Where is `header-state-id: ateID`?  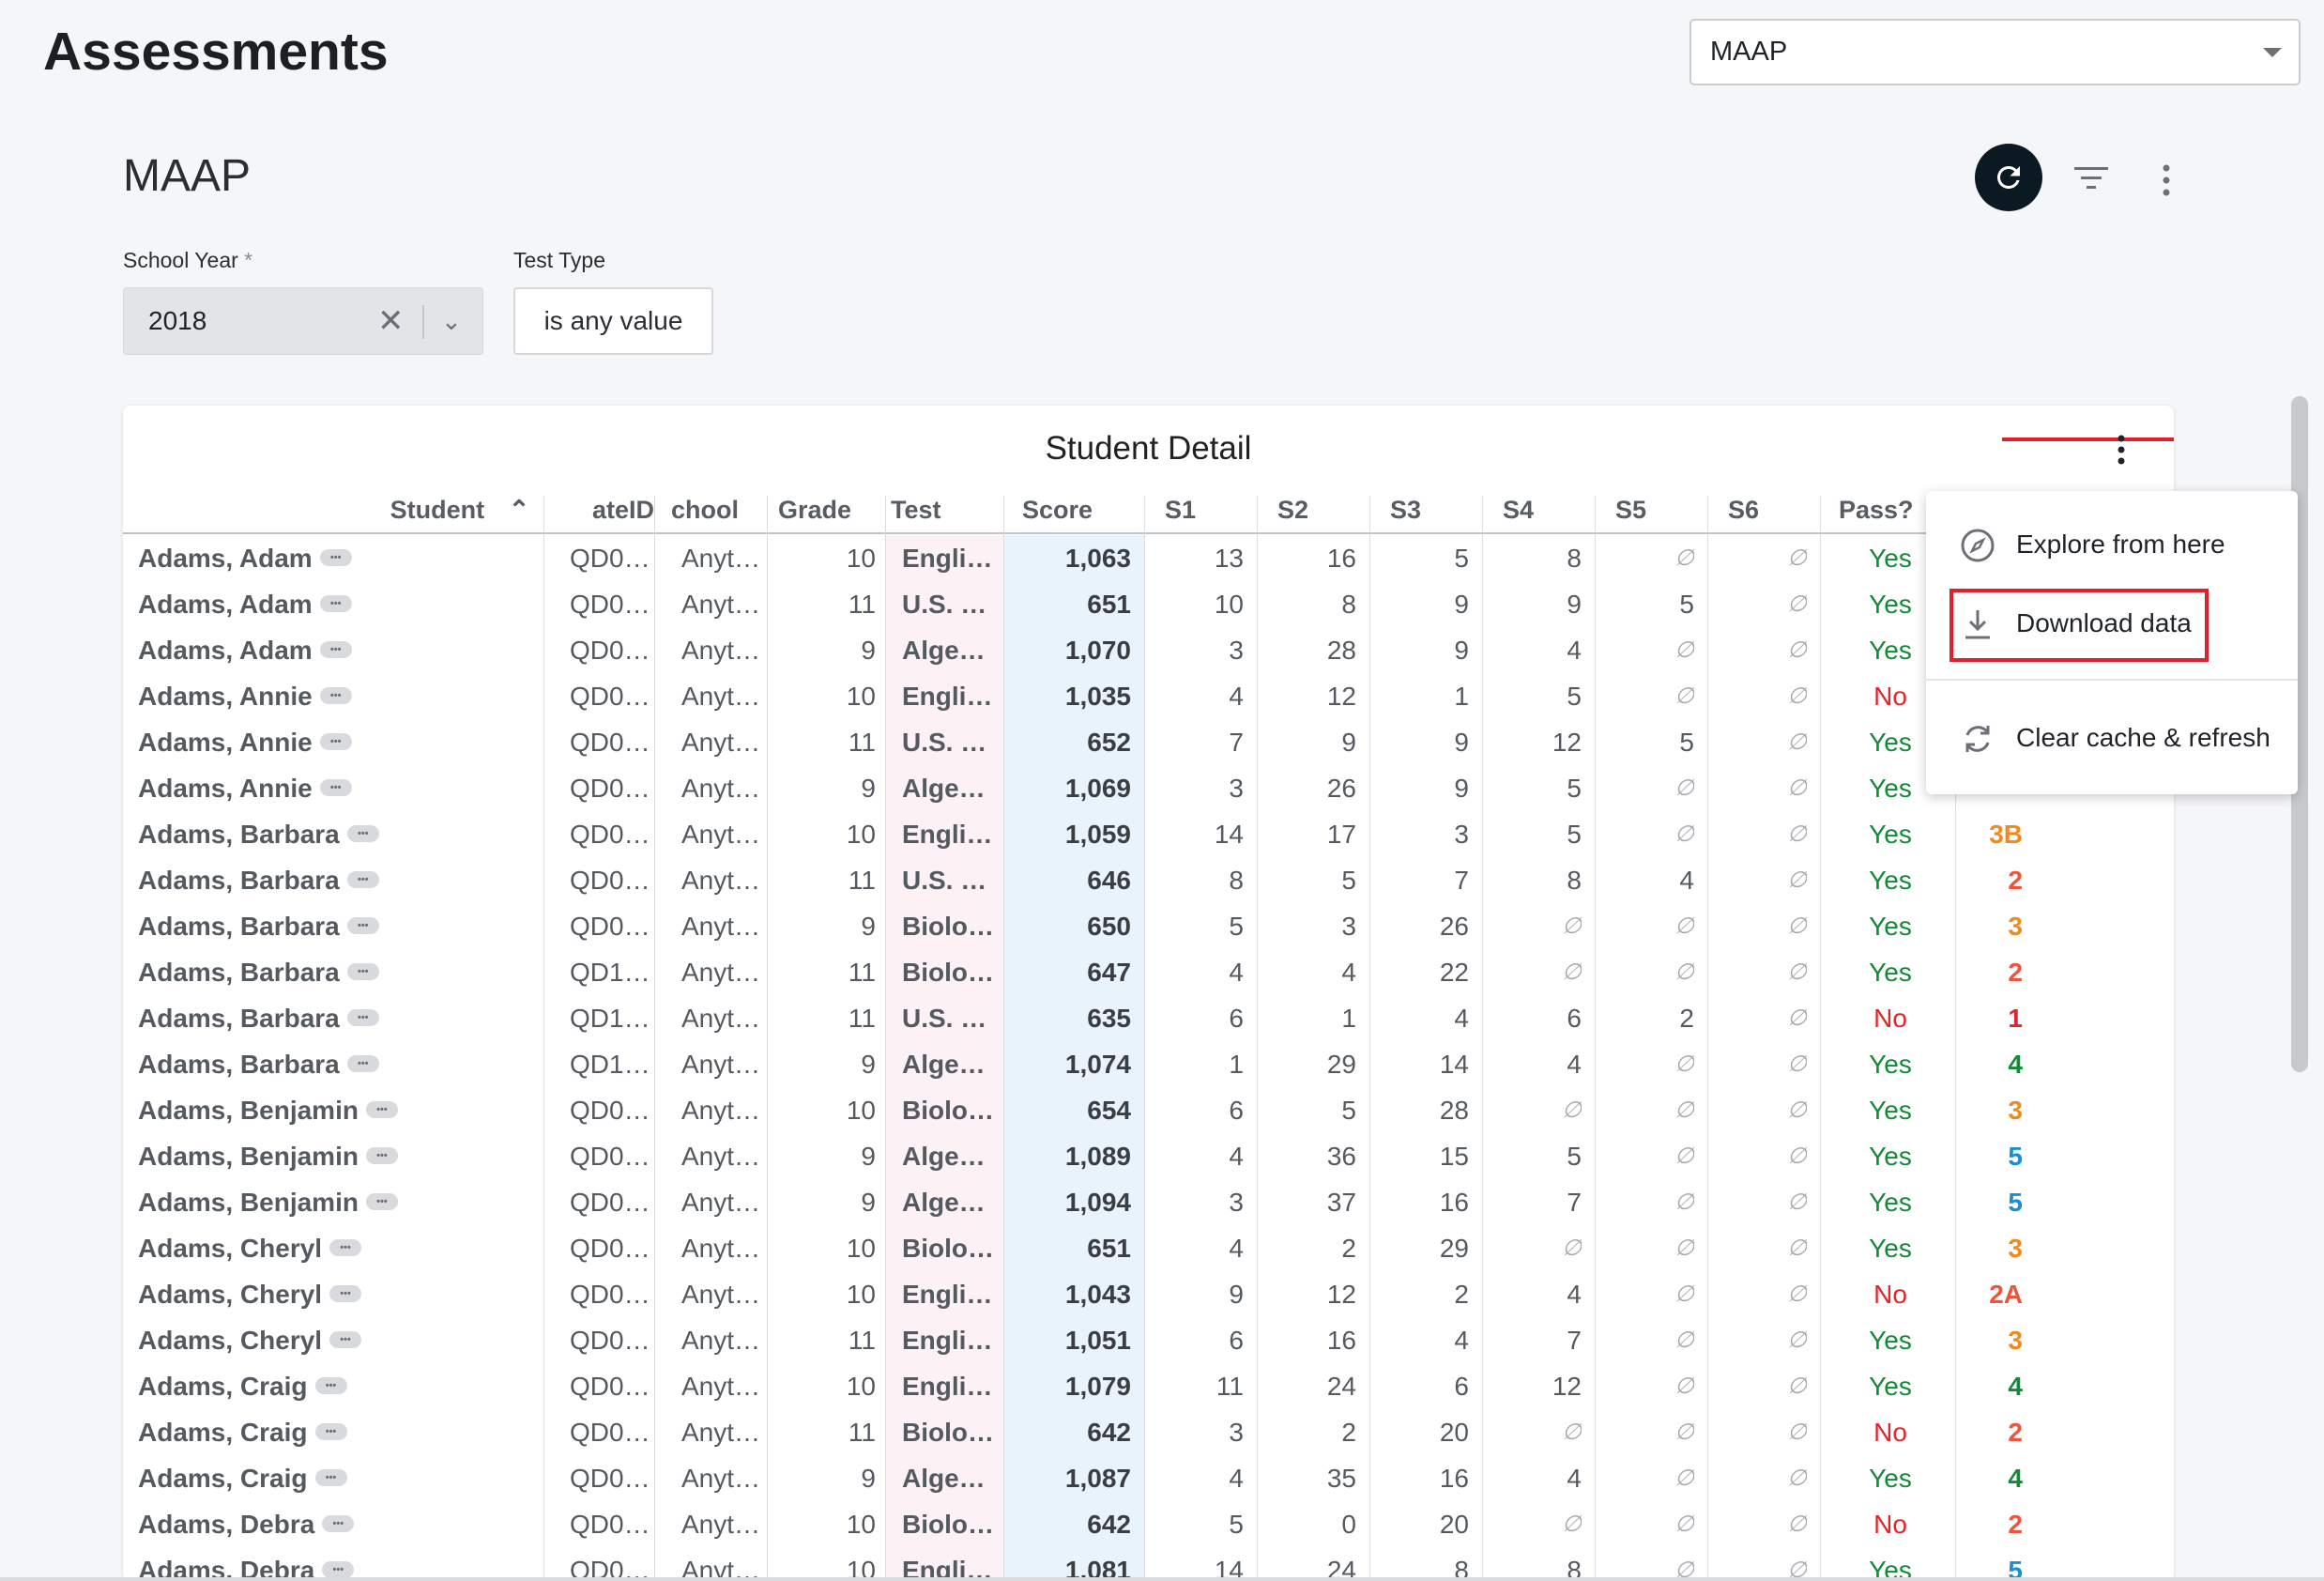 header-state-id: ateID is located at coordinates (598, 514).